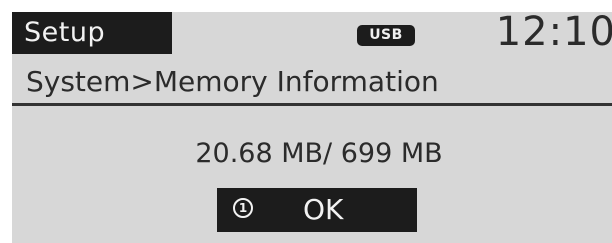  I want to click on ok-button: 1 OK, so click(317, 210).